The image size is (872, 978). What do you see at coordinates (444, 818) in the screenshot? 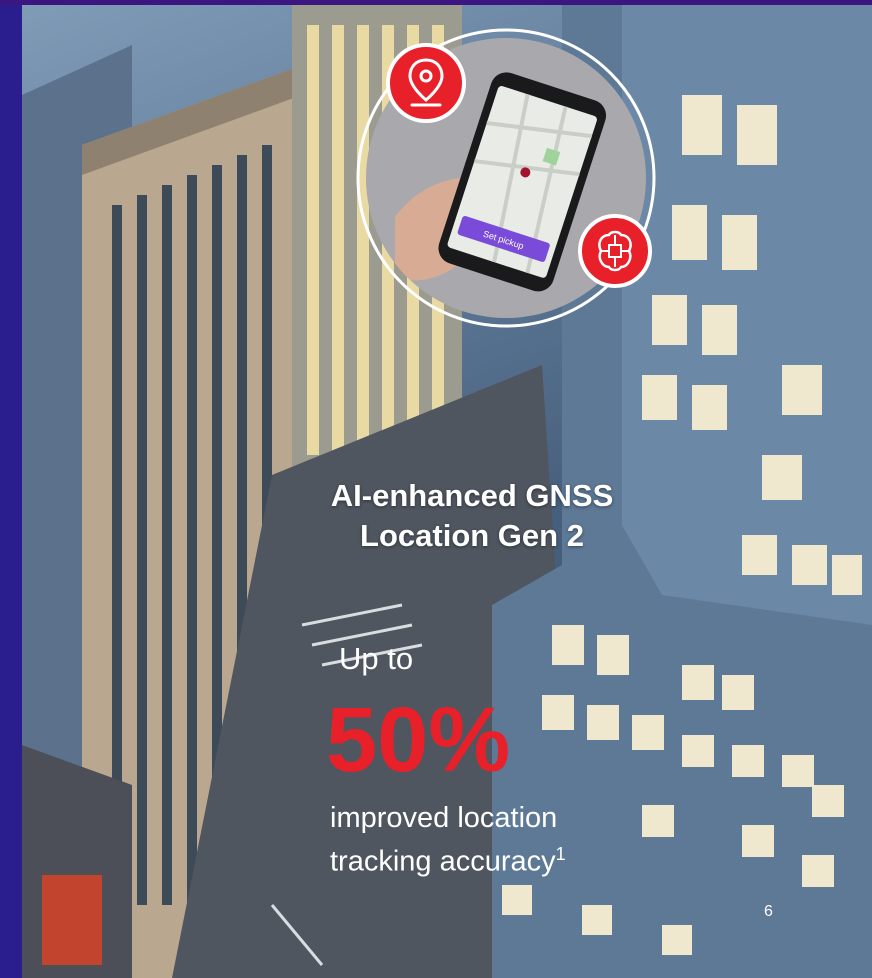
I see `stat-description-line-1: improved location` at bounding box center [444, 818].